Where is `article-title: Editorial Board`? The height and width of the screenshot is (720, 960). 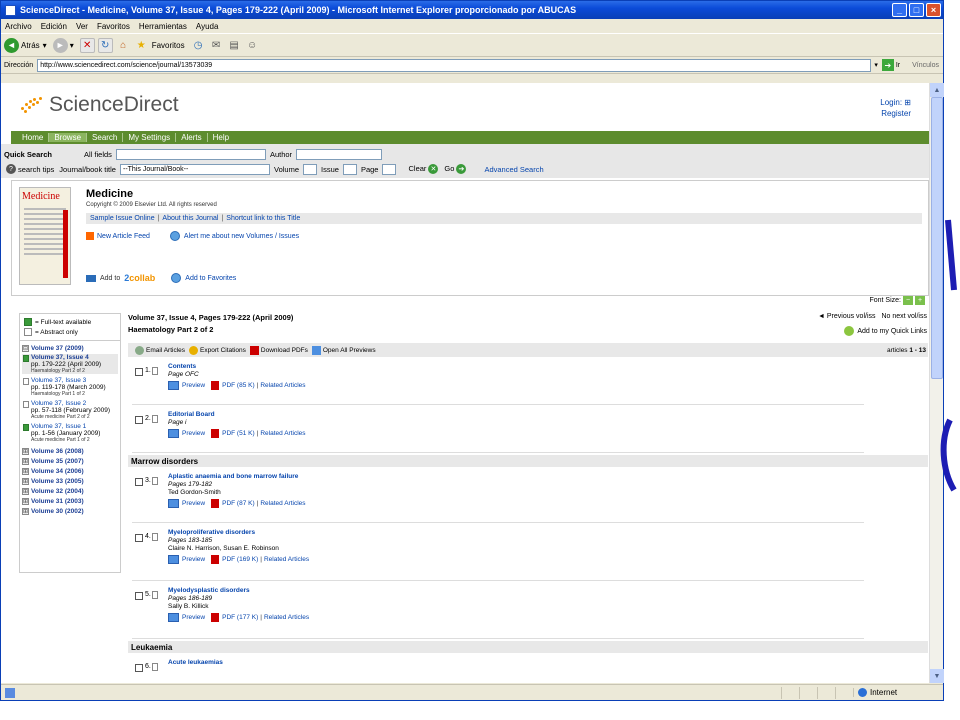 article-title: Editorial Board is located at coordinates (191, 414).